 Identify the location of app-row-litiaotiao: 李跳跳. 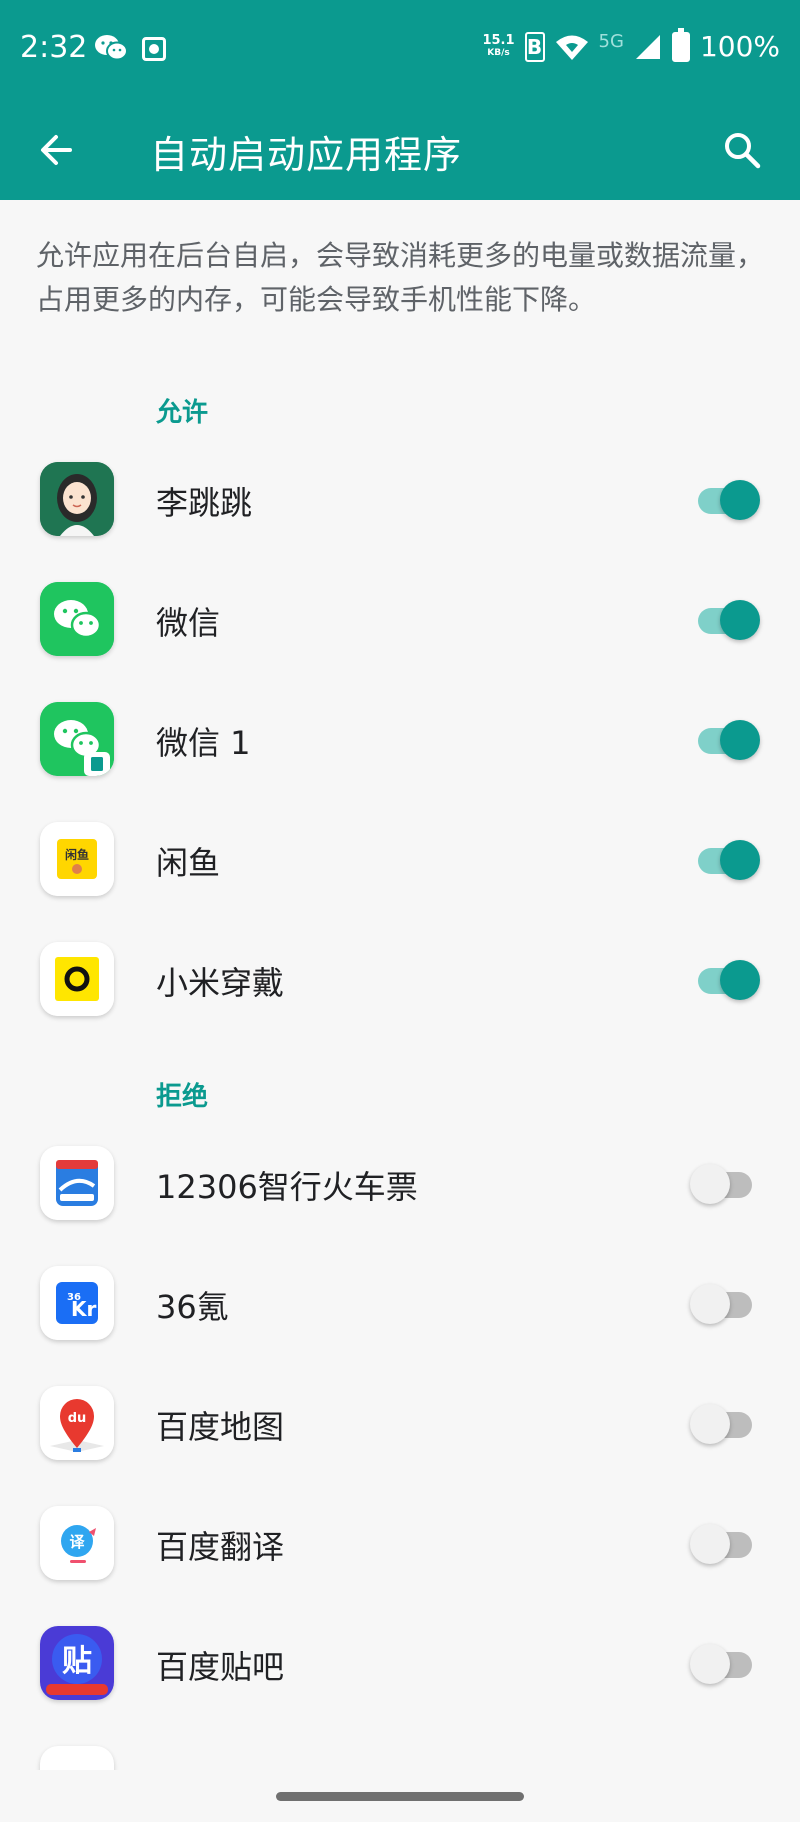
(400, 498).